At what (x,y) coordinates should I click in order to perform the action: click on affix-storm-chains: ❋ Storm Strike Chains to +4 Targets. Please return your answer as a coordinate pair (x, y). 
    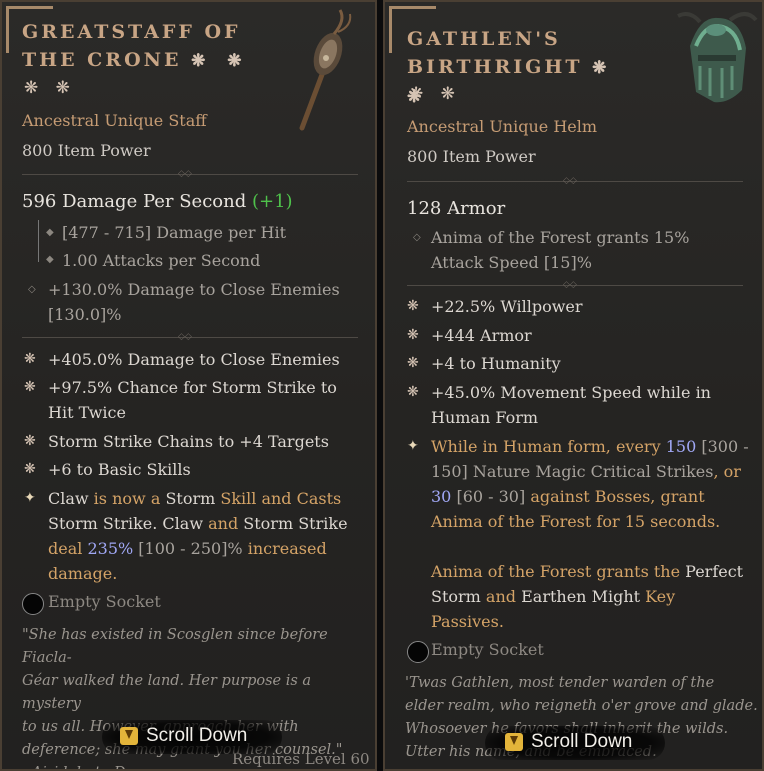
    Looking at the image, I should click on (176, 441).